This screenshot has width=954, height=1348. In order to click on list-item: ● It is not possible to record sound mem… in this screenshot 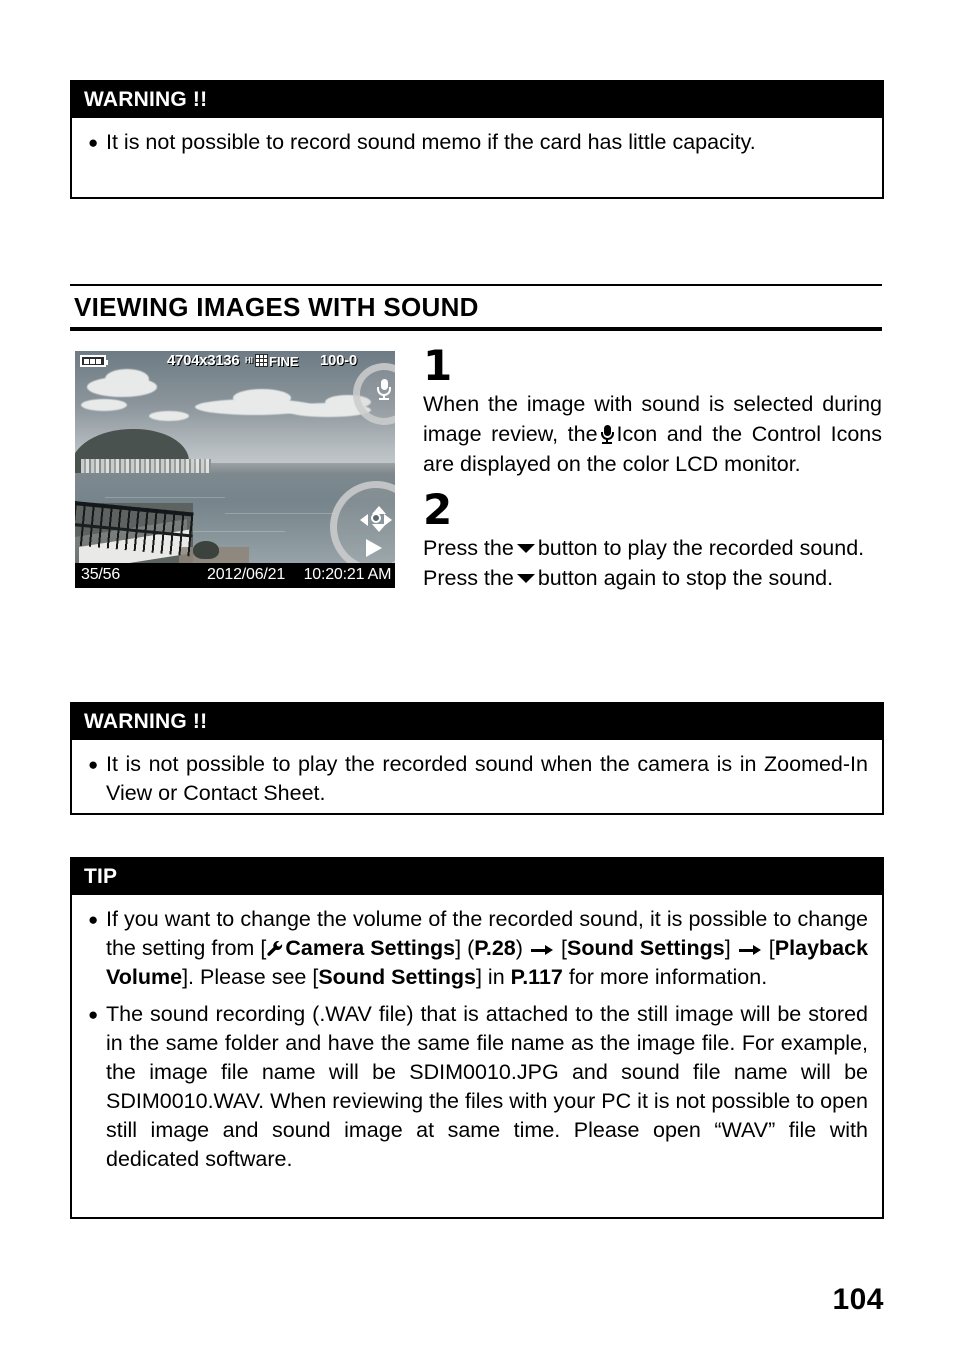, I will do `click(477, 142)`.